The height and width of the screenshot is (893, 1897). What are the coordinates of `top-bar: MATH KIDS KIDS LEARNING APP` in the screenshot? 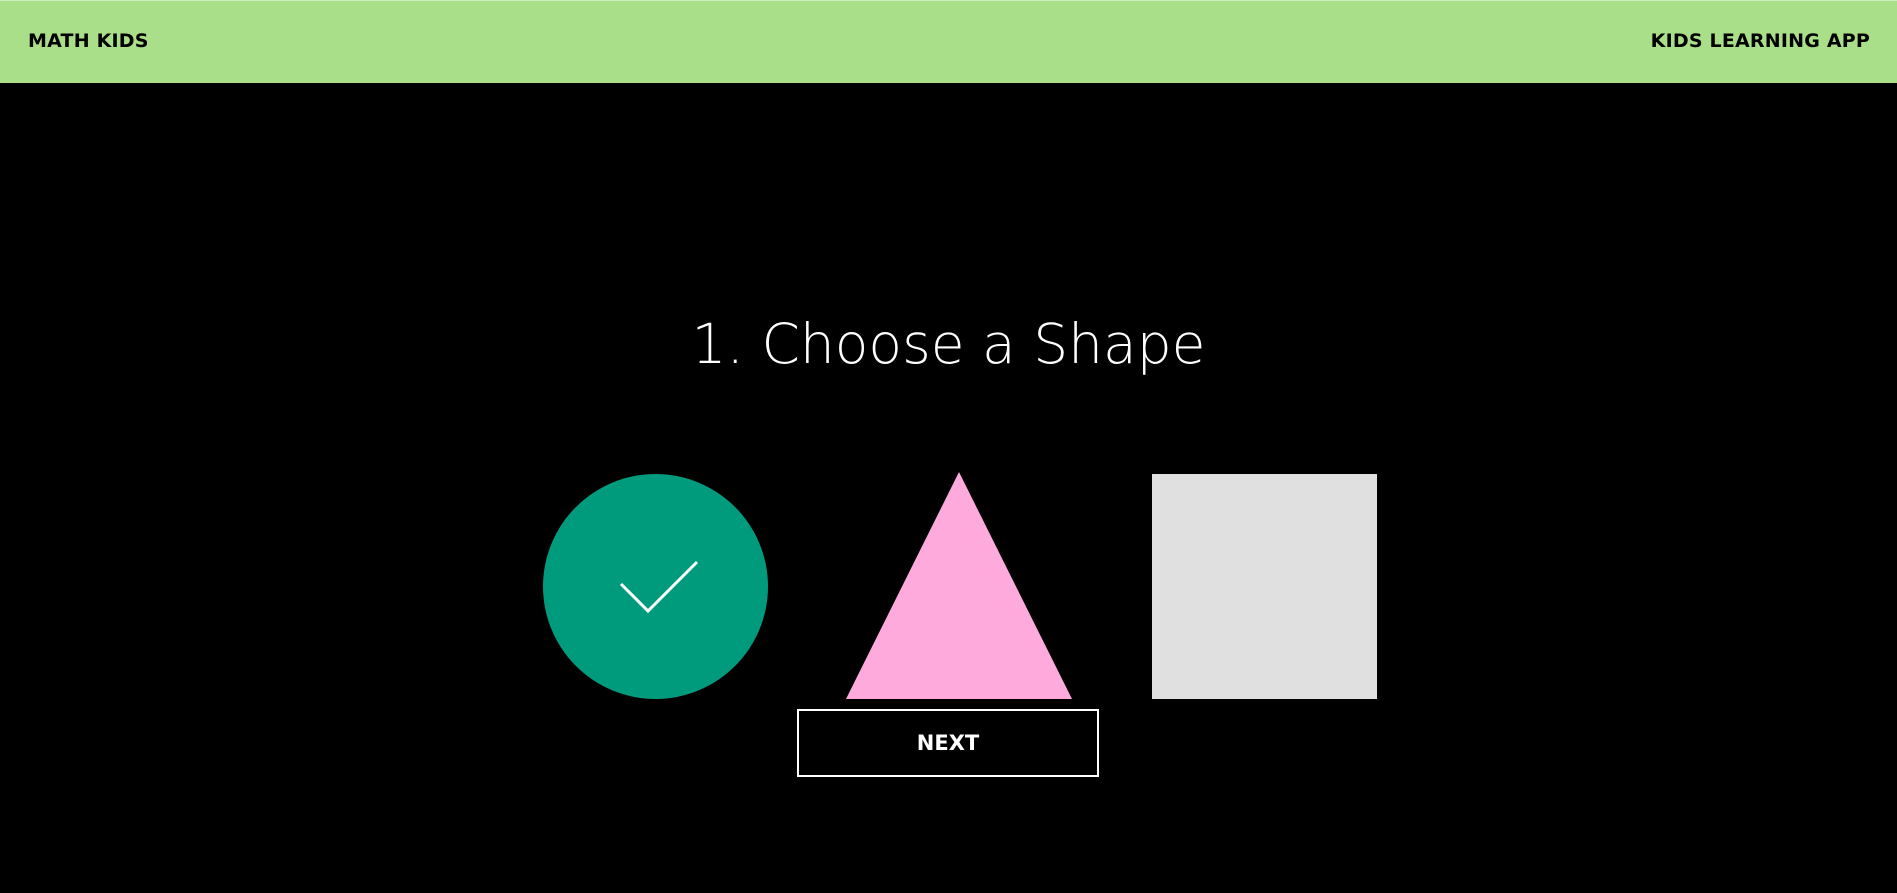 It's located at (948, 41).